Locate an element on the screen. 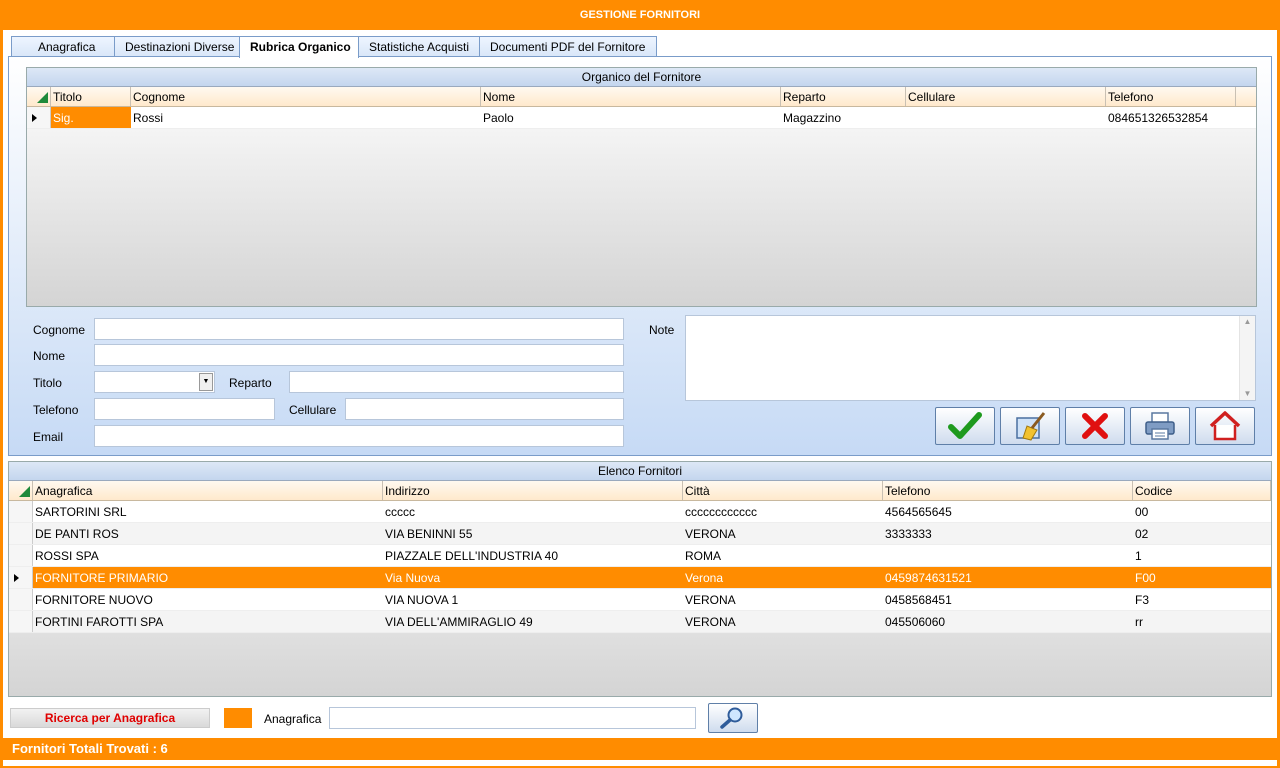 The width and height of the screenshot is (1280, 768). cell-anagrafica: ROSSI SPA is located at coordinates (208, 555).